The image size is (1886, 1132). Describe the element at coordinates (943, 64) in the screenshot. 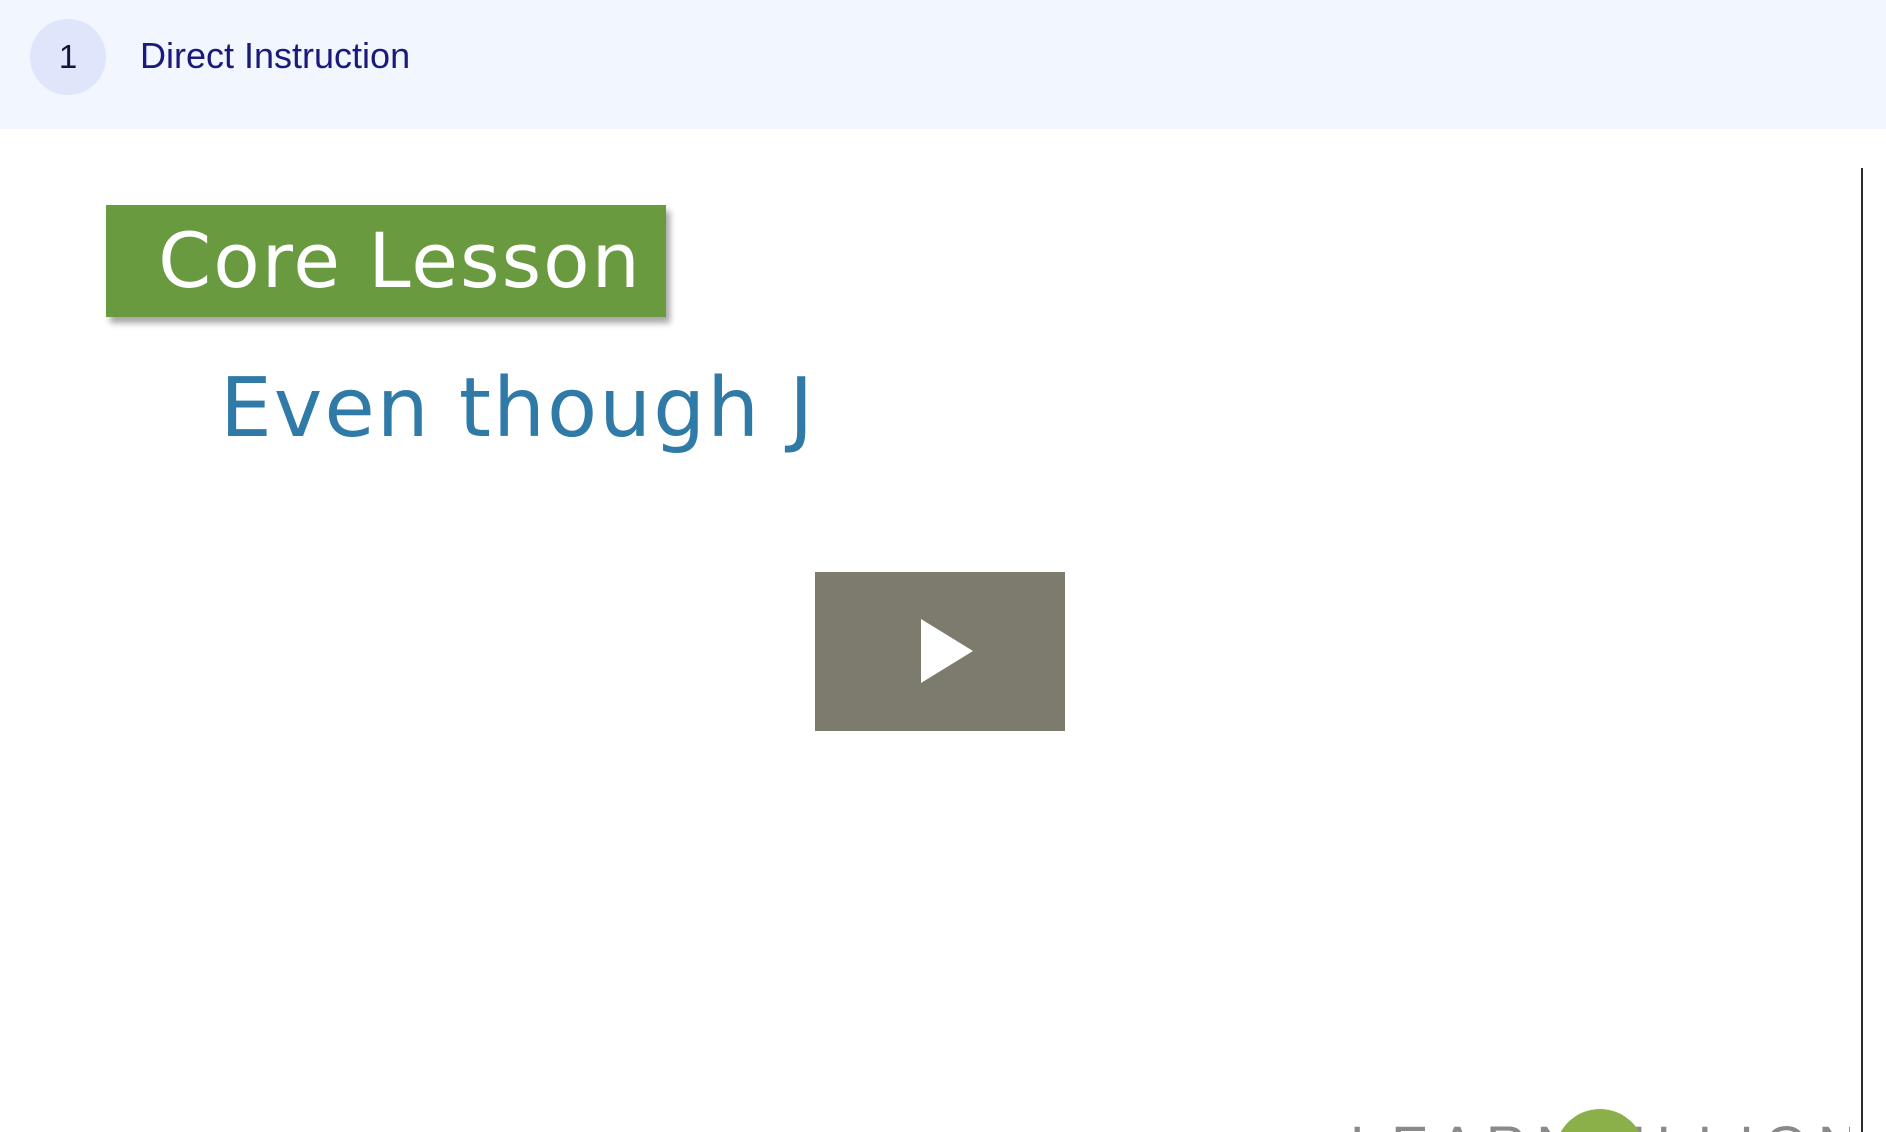

I see `step-header: 1 Direct Instruction` at that location.